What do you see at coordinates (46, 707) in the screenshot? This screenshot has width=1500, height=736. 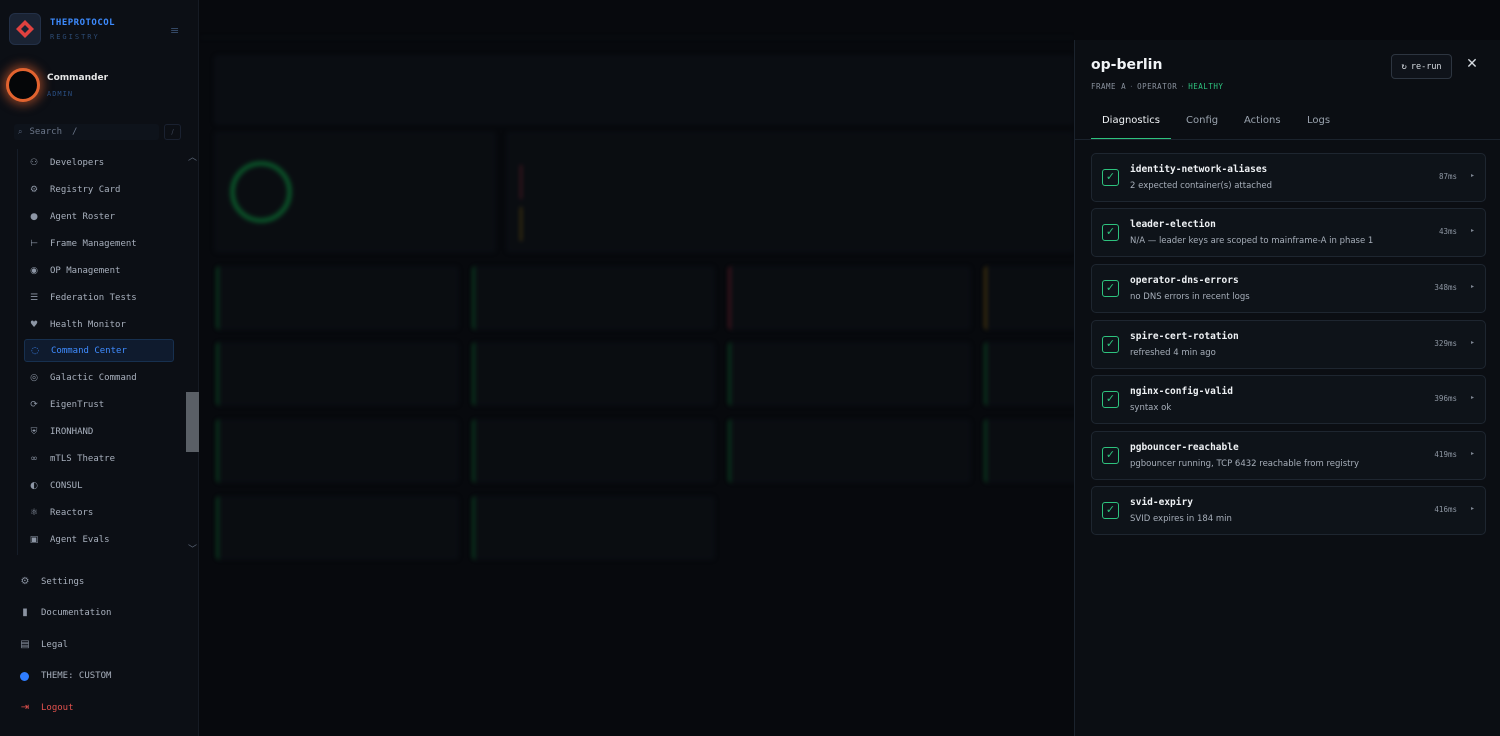 I see `logout-button: ⇥ Logout` at bounding box center [46, 707].